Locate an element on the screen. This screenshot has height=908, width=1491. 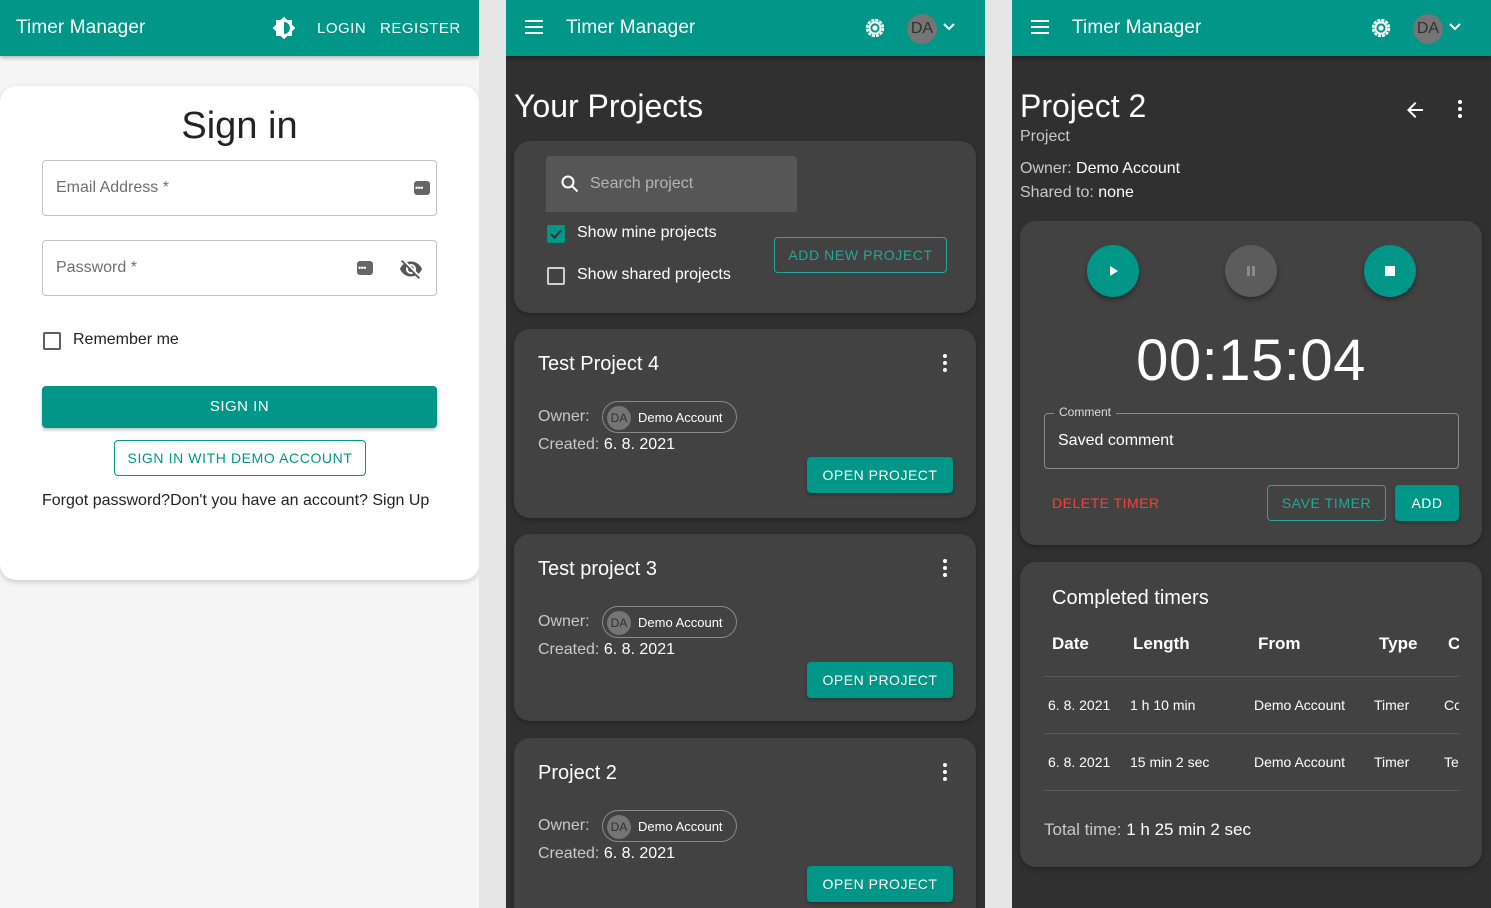
add-project-button: ADD NEW PROJECT is located at coordinates (860, 255).